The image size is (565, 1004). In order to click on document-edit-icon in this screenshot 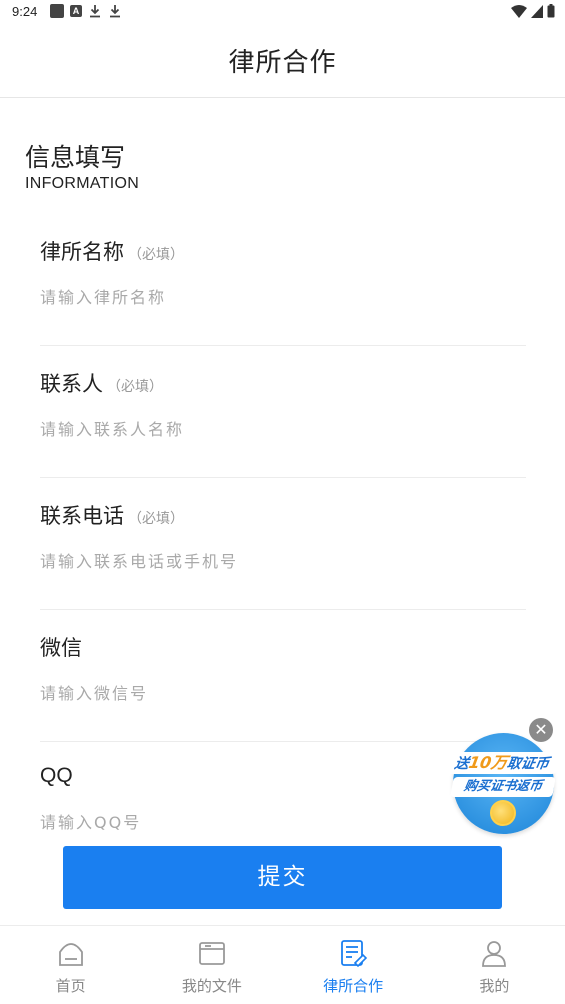, I will do `click(354, 954)`.